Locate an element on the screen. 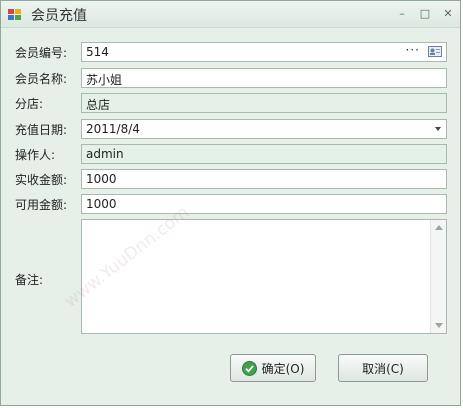 This screenshot has width=463, height=408. date-row: 充值日期: 2011/8/4 is located at coordinates (230, 129).